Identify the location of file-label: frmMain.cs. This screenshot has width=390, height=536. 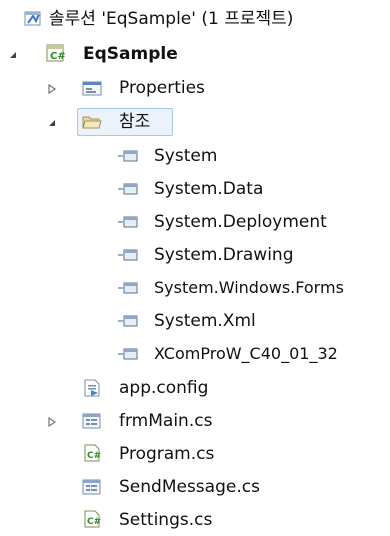
(166, 421).